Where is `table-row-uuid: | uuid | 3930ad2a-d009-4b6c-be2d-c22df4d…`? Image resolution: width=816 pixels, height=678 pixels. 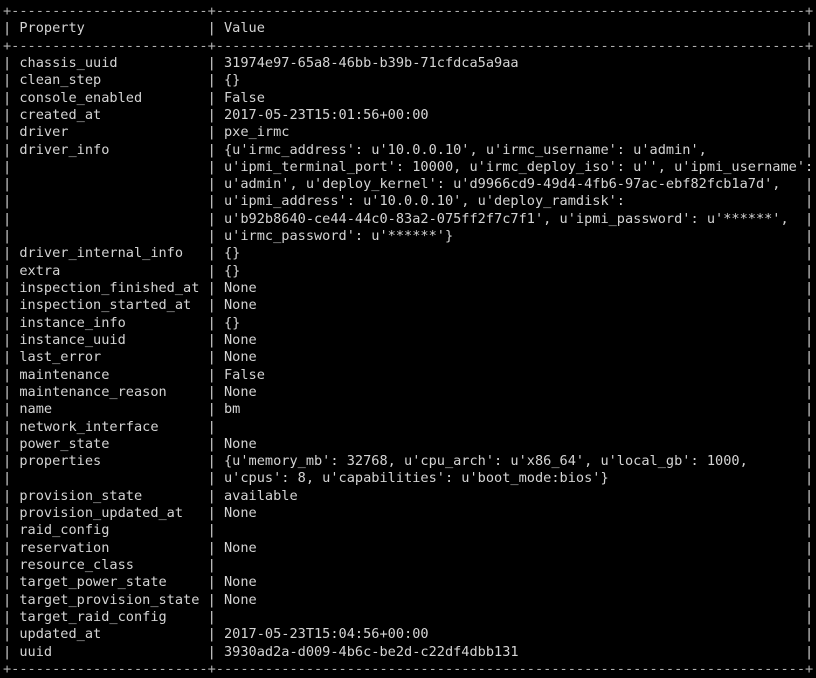 table-row-uuid: | uuid | 3930ad2a-d009-4b6c-be2d-c22df4d… is located at coordinates (408, 651).